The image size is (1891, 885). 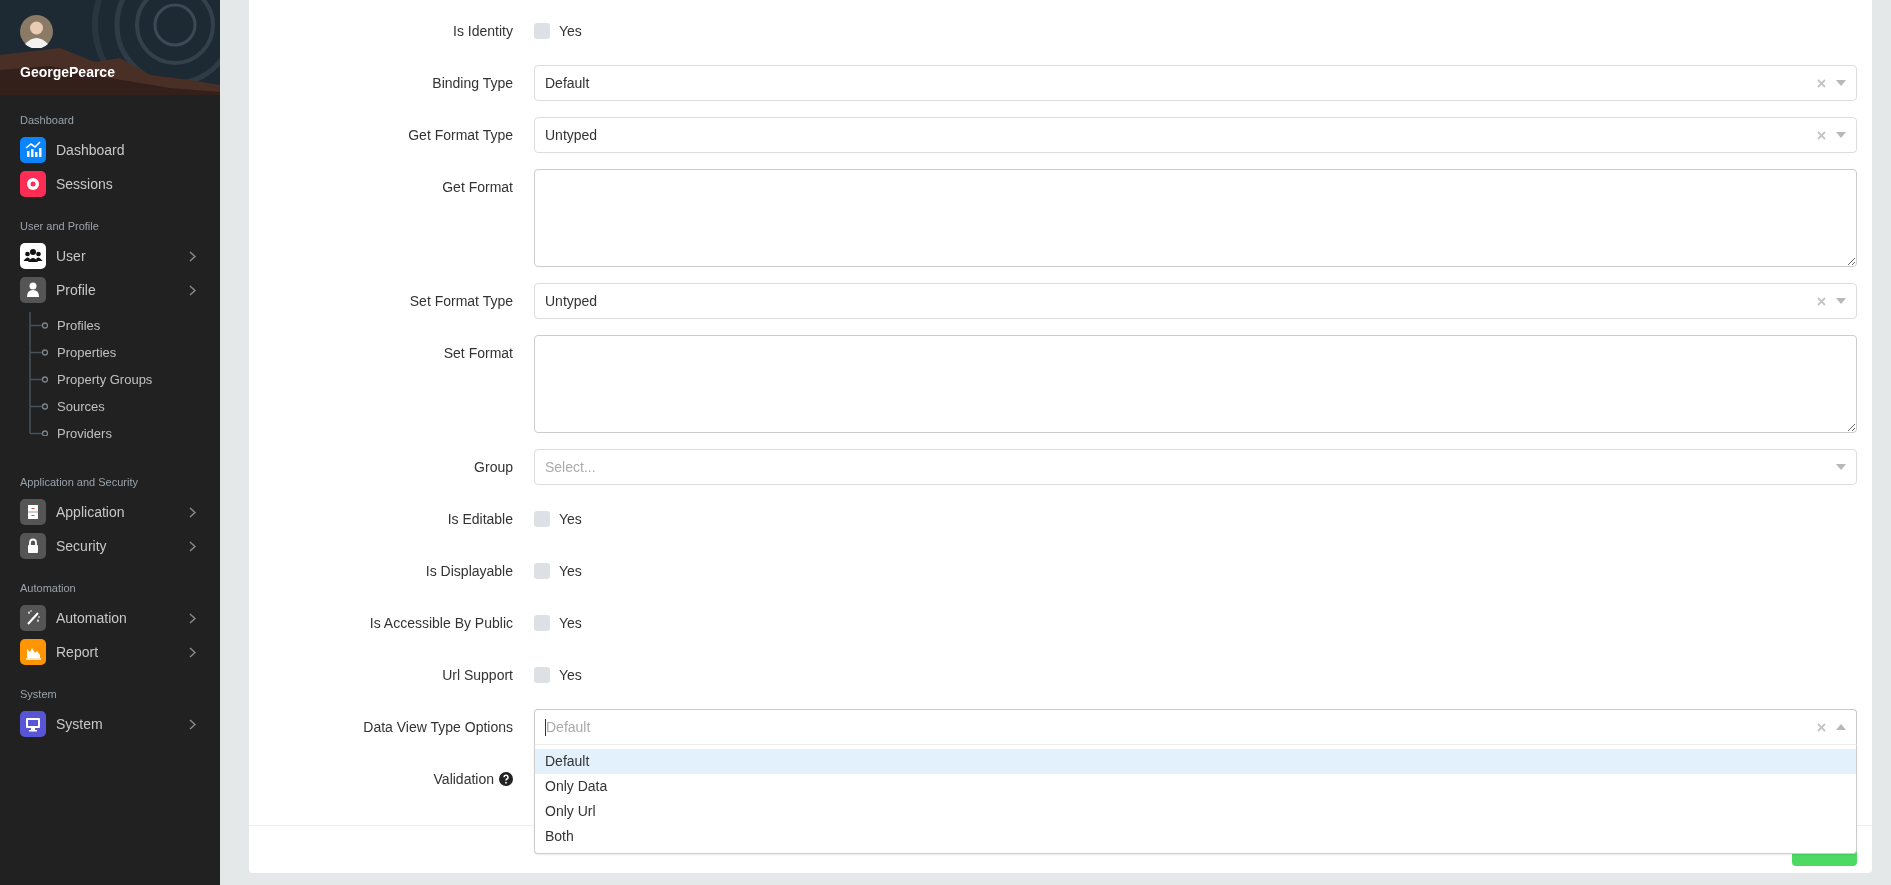 I want to click on dropdown-option: Only Data, so click(x=1195, y=786).